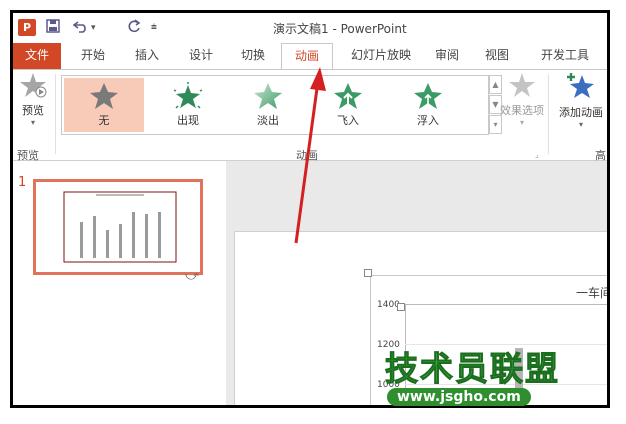 Image resolution: width=626 pixels, height=424 pixels. Describe the element at coordinates (33, 110) in the screenshot. I see `preview-label: 预览` at that location.